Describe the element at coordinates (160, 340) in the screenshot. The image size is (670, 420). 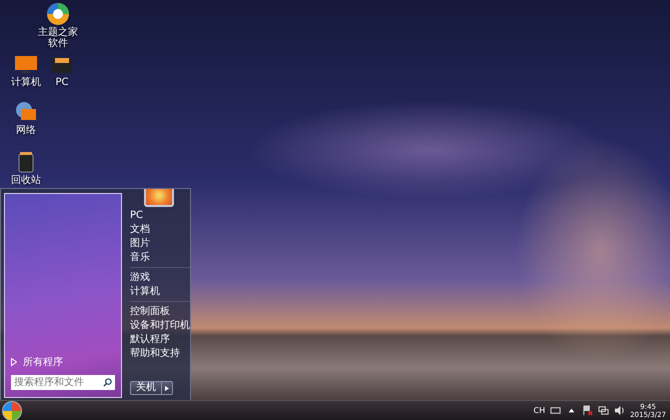
I see `menu-item: 默认程序` at that location.